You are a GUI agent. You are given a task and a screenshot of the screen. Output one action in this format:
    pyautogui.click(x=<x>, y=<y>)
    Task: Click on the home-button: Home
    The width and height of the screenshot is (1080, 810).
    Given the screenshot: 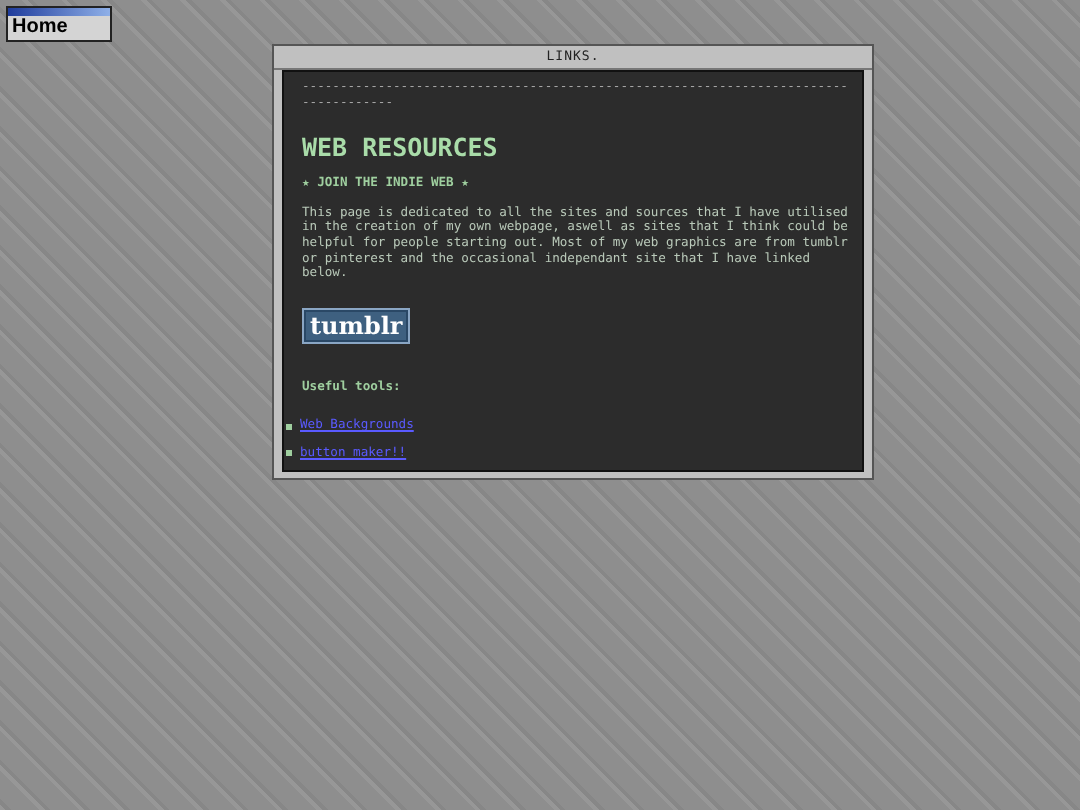 What is the action you would take?
    pyautogui.click(x=59, y=24)
    